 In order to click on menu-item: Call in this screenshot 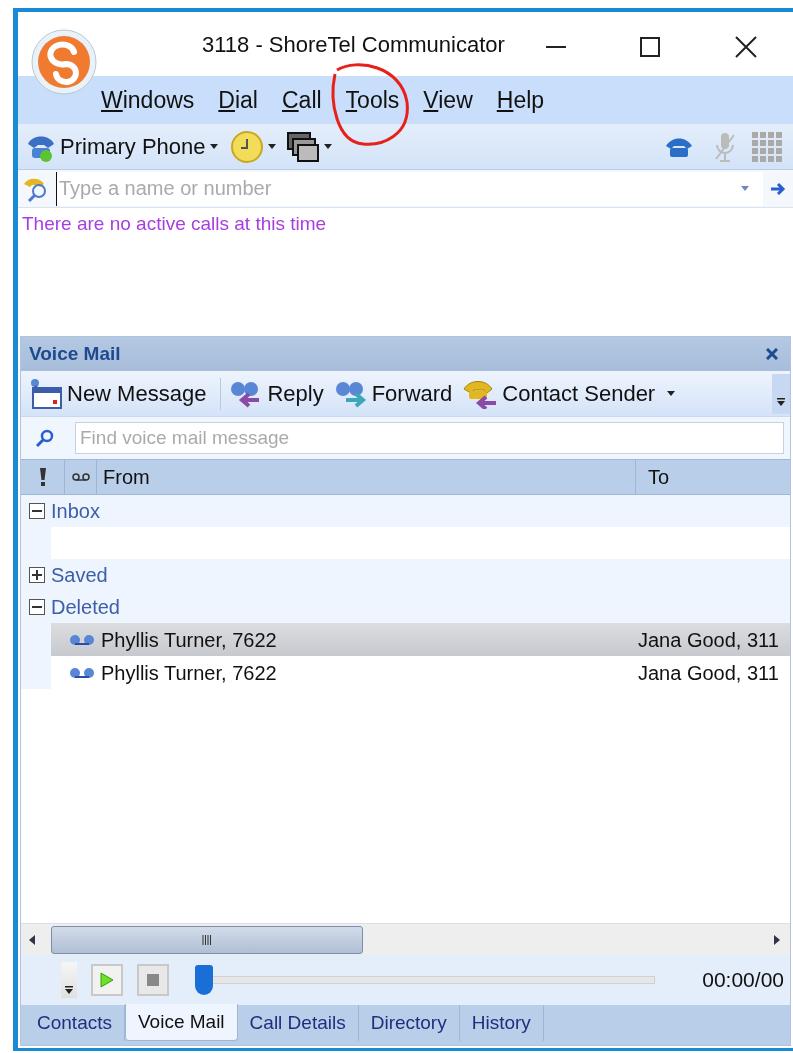, I will do `click(301, 100)`.